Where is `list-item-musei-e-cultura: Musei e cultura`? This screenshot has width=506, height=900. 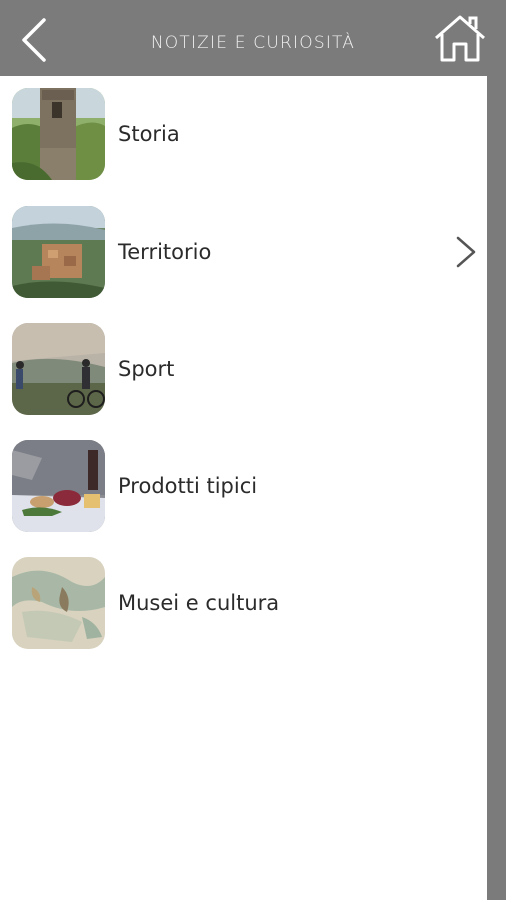 list-item-musei-e-cultura: Musei e cultura is located at coordinates (243, 597).